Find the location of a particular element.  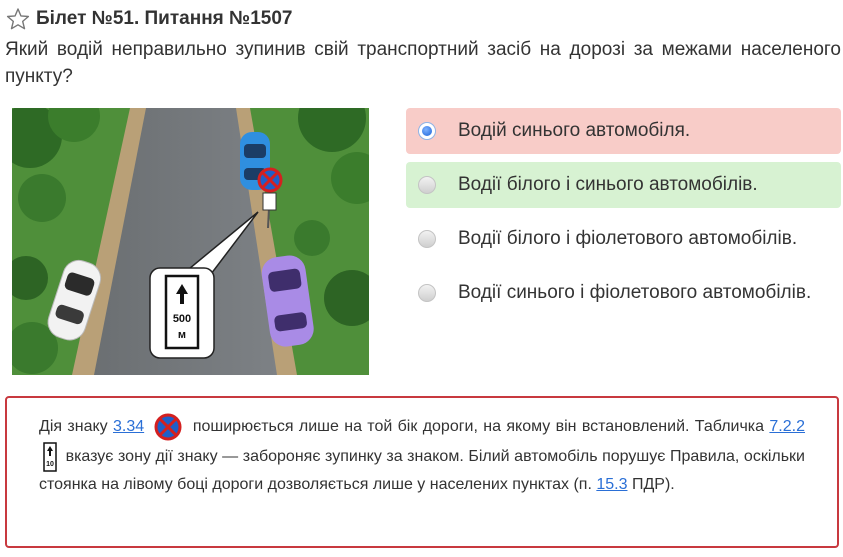

link-plate-7-2-2: 7.2.2 is located at coordinates (787, 426).